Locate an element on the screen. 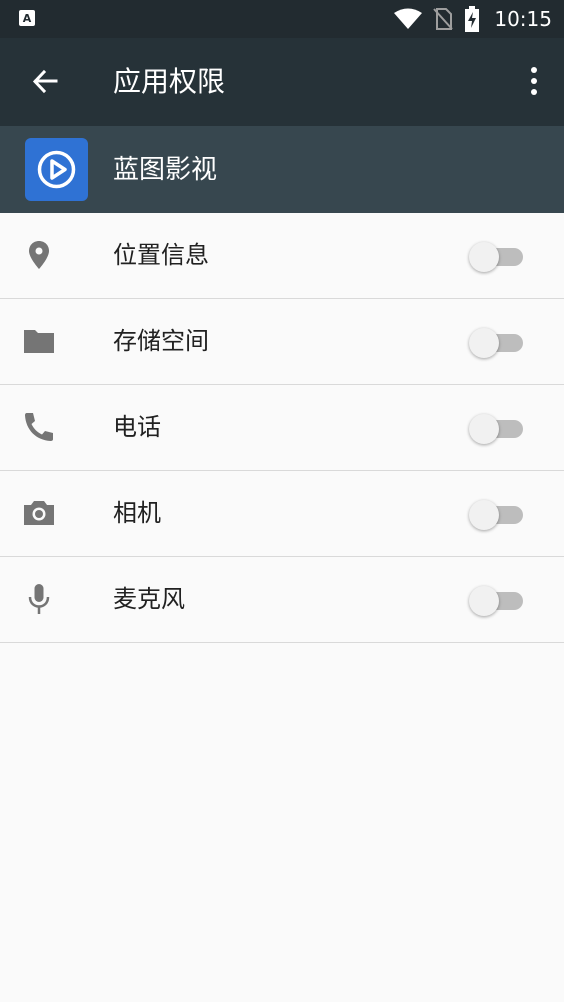 The height and width of the screenshot is (1002, 564). location-icon is located at coordinates (39, 255).